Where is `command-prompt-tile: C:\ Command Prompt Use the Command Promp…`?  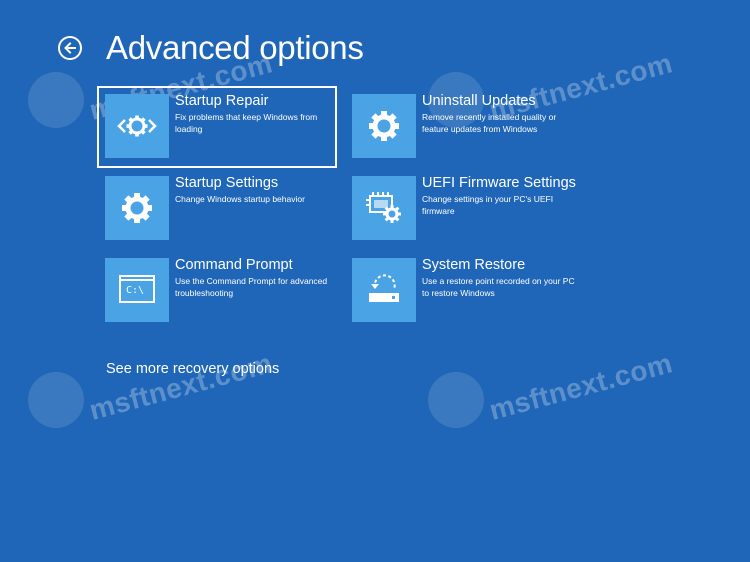
command-prompt-tile: C:\ Command Prompt Use the Command Promp… is located at coordinates (217, 291).